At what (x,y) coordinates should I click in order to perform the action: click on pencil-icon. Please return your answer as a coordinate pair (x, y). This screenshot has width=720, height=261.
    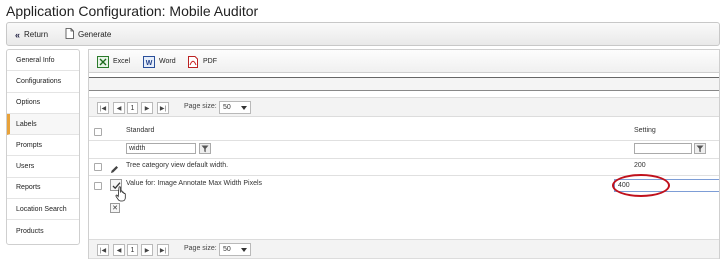
    Looking at the image, I should click on (114, 170).